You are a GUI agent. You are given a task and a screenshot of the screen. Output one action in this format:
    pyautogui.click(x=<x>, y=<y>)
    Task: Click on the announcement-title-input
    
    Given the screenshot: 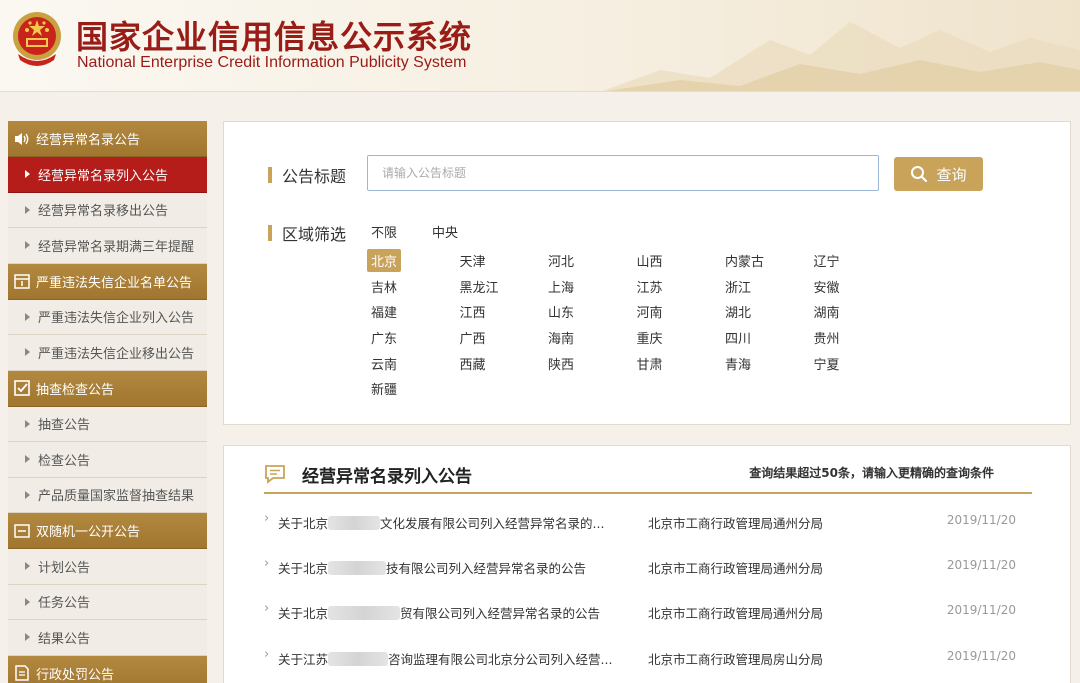 What is the action you would take?
    pyautogui.click(x=623, y=173)
    